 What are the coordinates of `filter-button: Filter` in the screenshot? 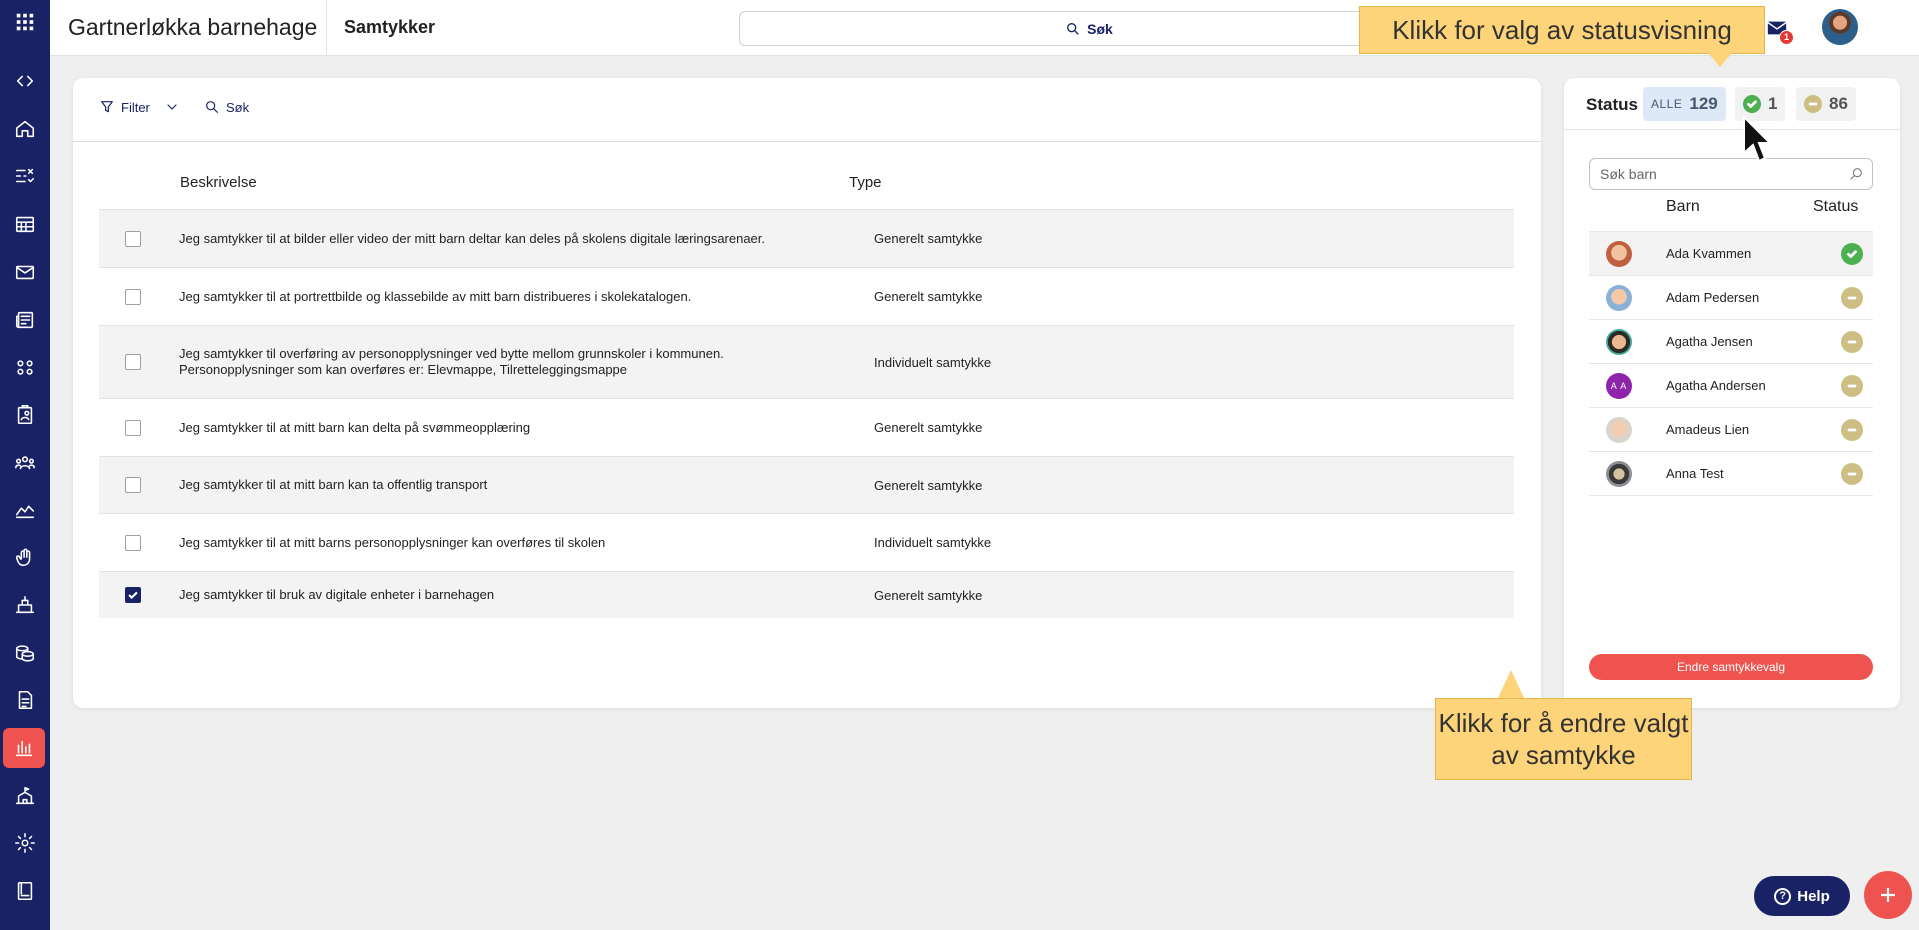 It's located at (139, 107).